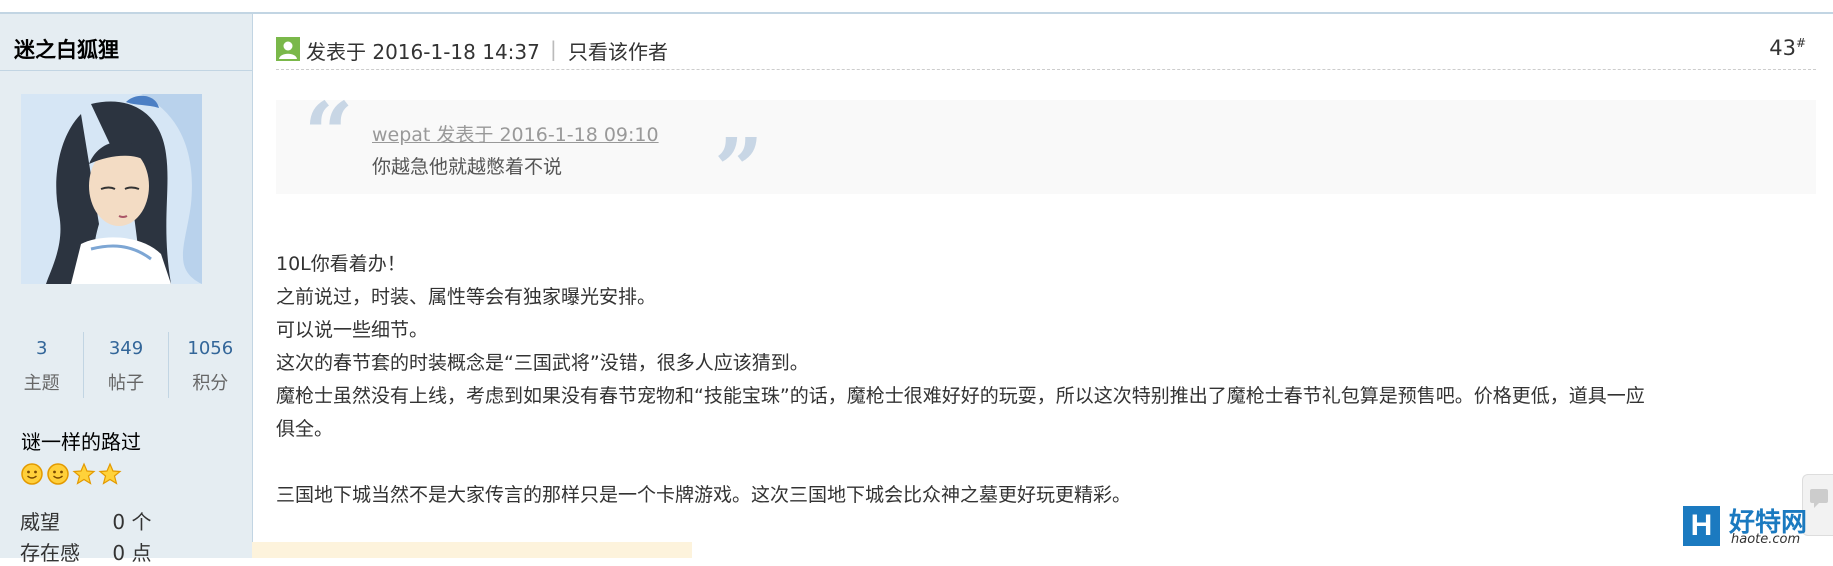  Describe the element at coordinates (739, 170) in the screenshot. I see `quote-close-icon: ”` at that location.